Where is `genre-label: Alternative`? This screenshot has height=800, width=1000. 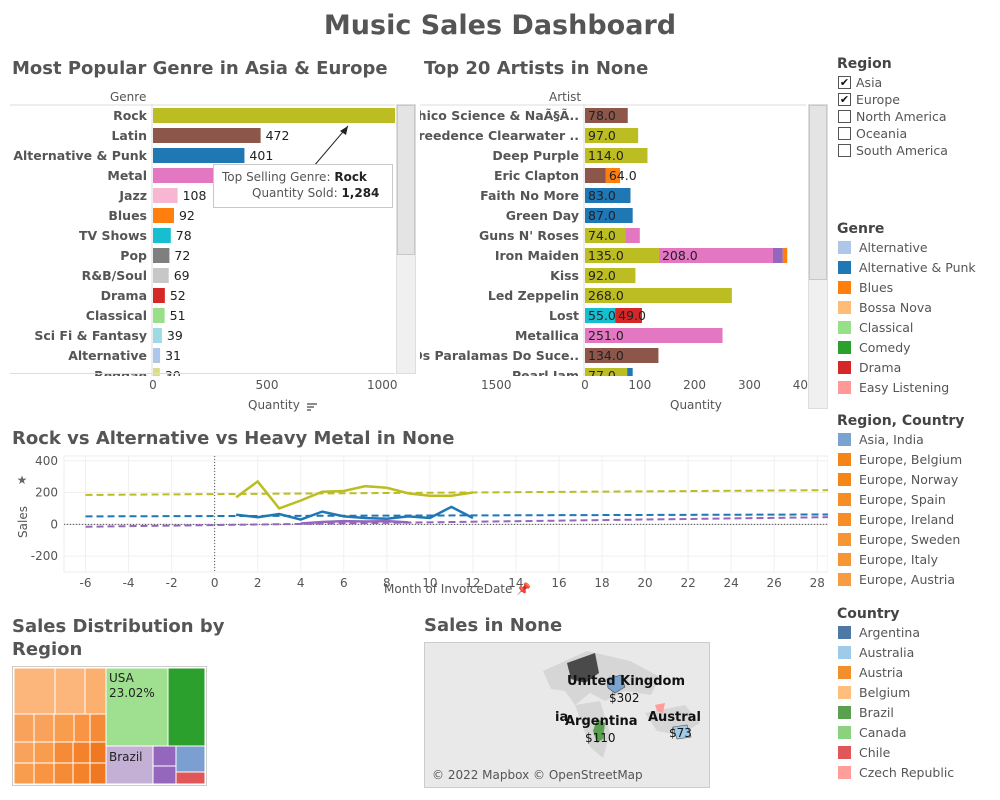 genre-label: Alternative is located at coordinates (107, 355).